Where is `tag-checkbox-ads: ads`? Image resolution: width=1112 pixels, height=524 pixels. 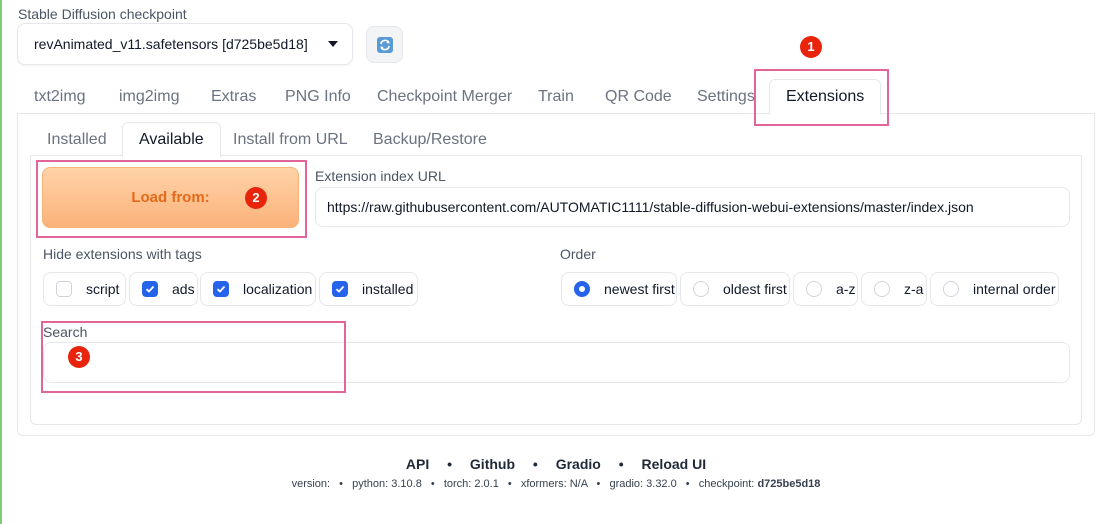
tag-checkbox-ads: ads is located at coordinates (163, 289).